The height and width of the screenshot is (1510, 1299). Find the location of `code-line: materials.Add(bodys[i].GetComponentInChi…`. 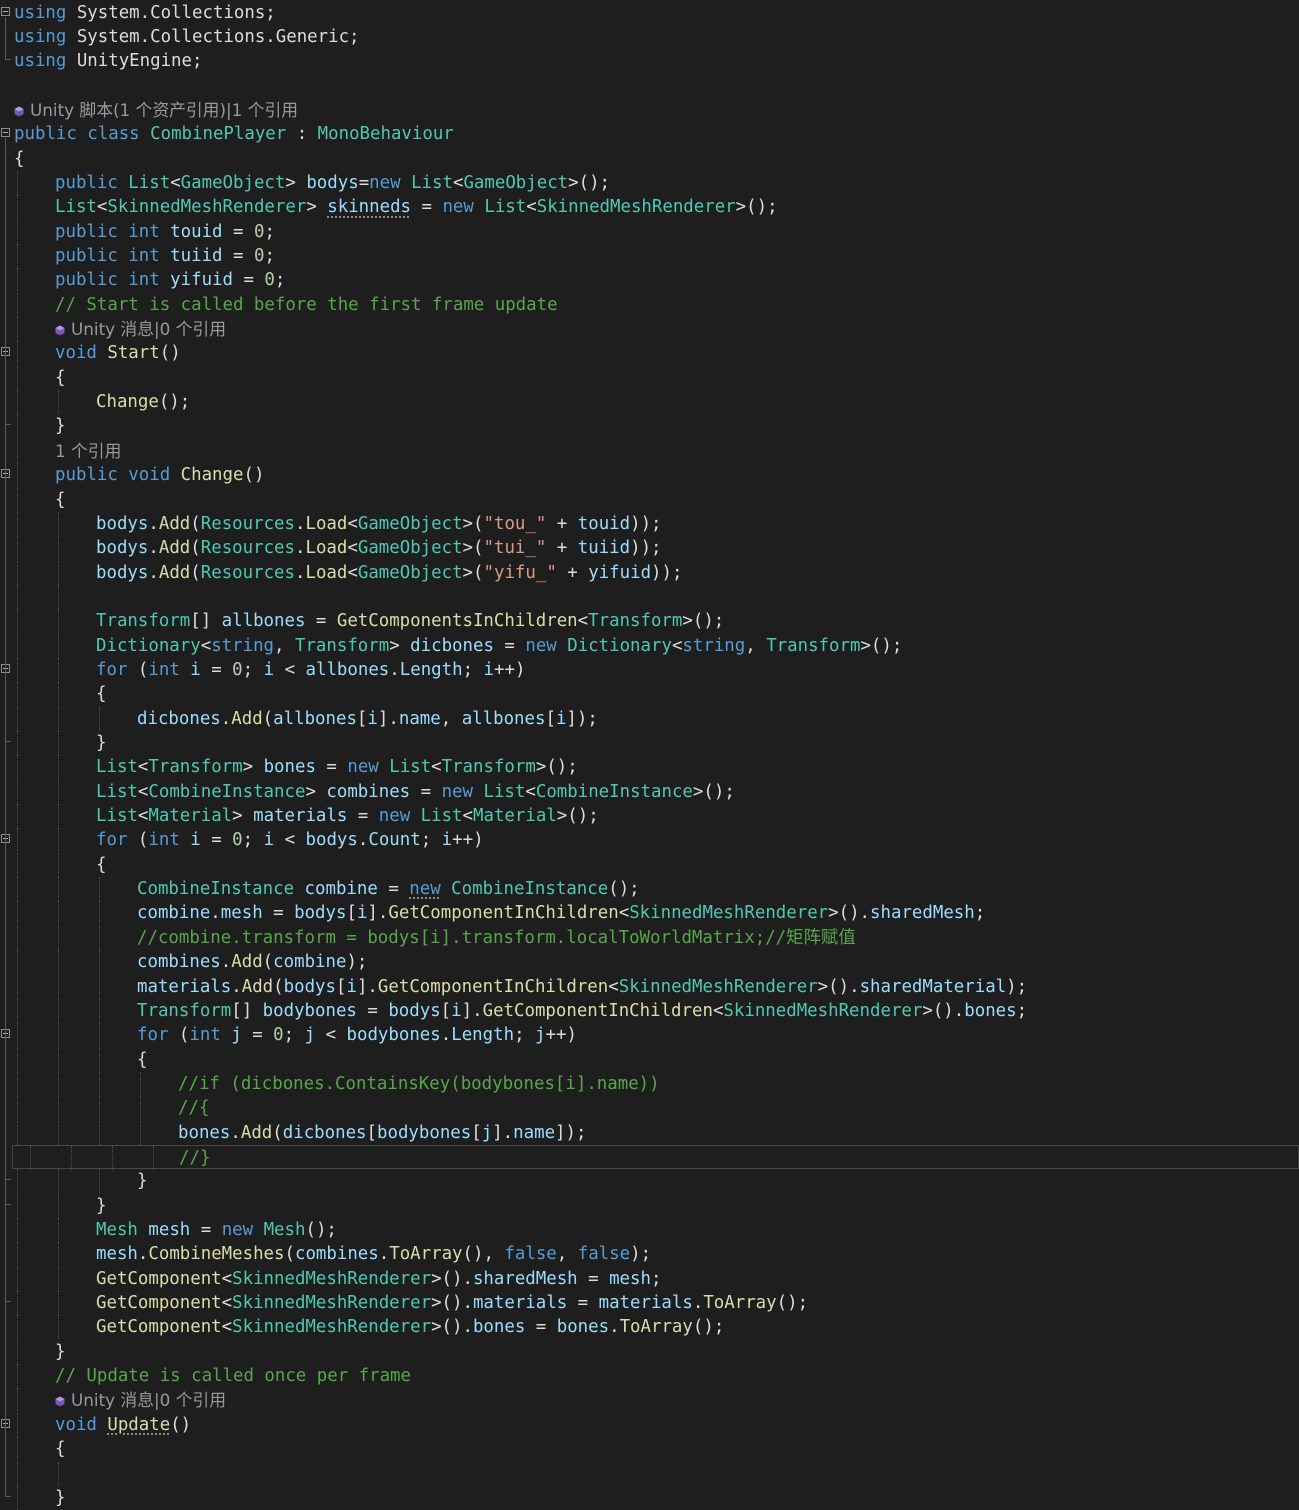

code-line: materials.Add(bodys[i].GetComponentInChi… is located at coordinates (649, 986).